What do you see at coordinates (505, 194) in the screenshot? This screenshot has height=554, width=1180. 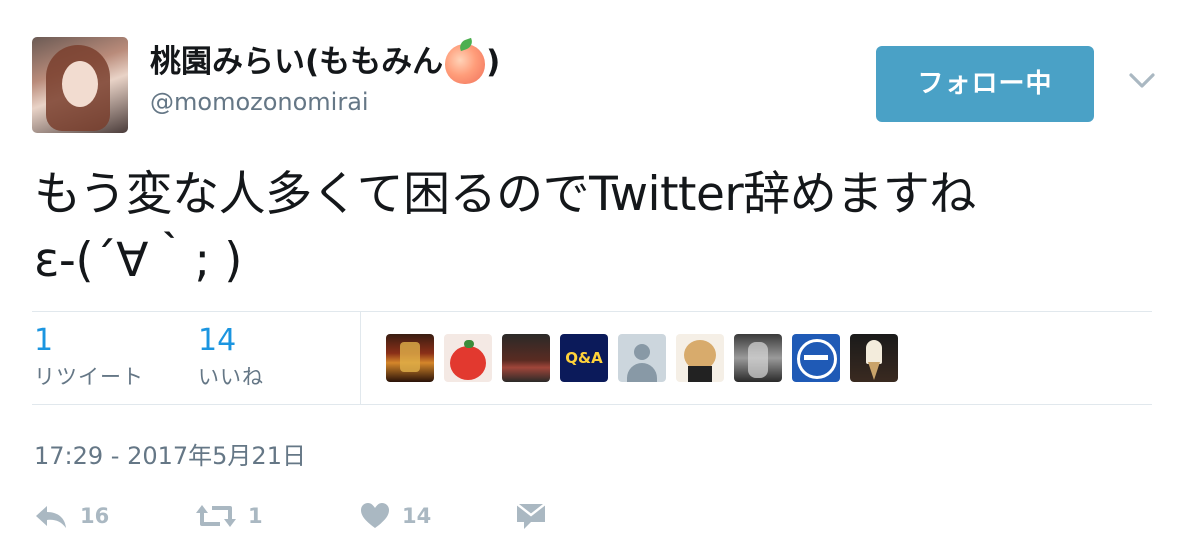 I see `tweet-text-line-1: もう変な人多くて困るのでTwitter辞めますね` at bounding box center [505, 194].